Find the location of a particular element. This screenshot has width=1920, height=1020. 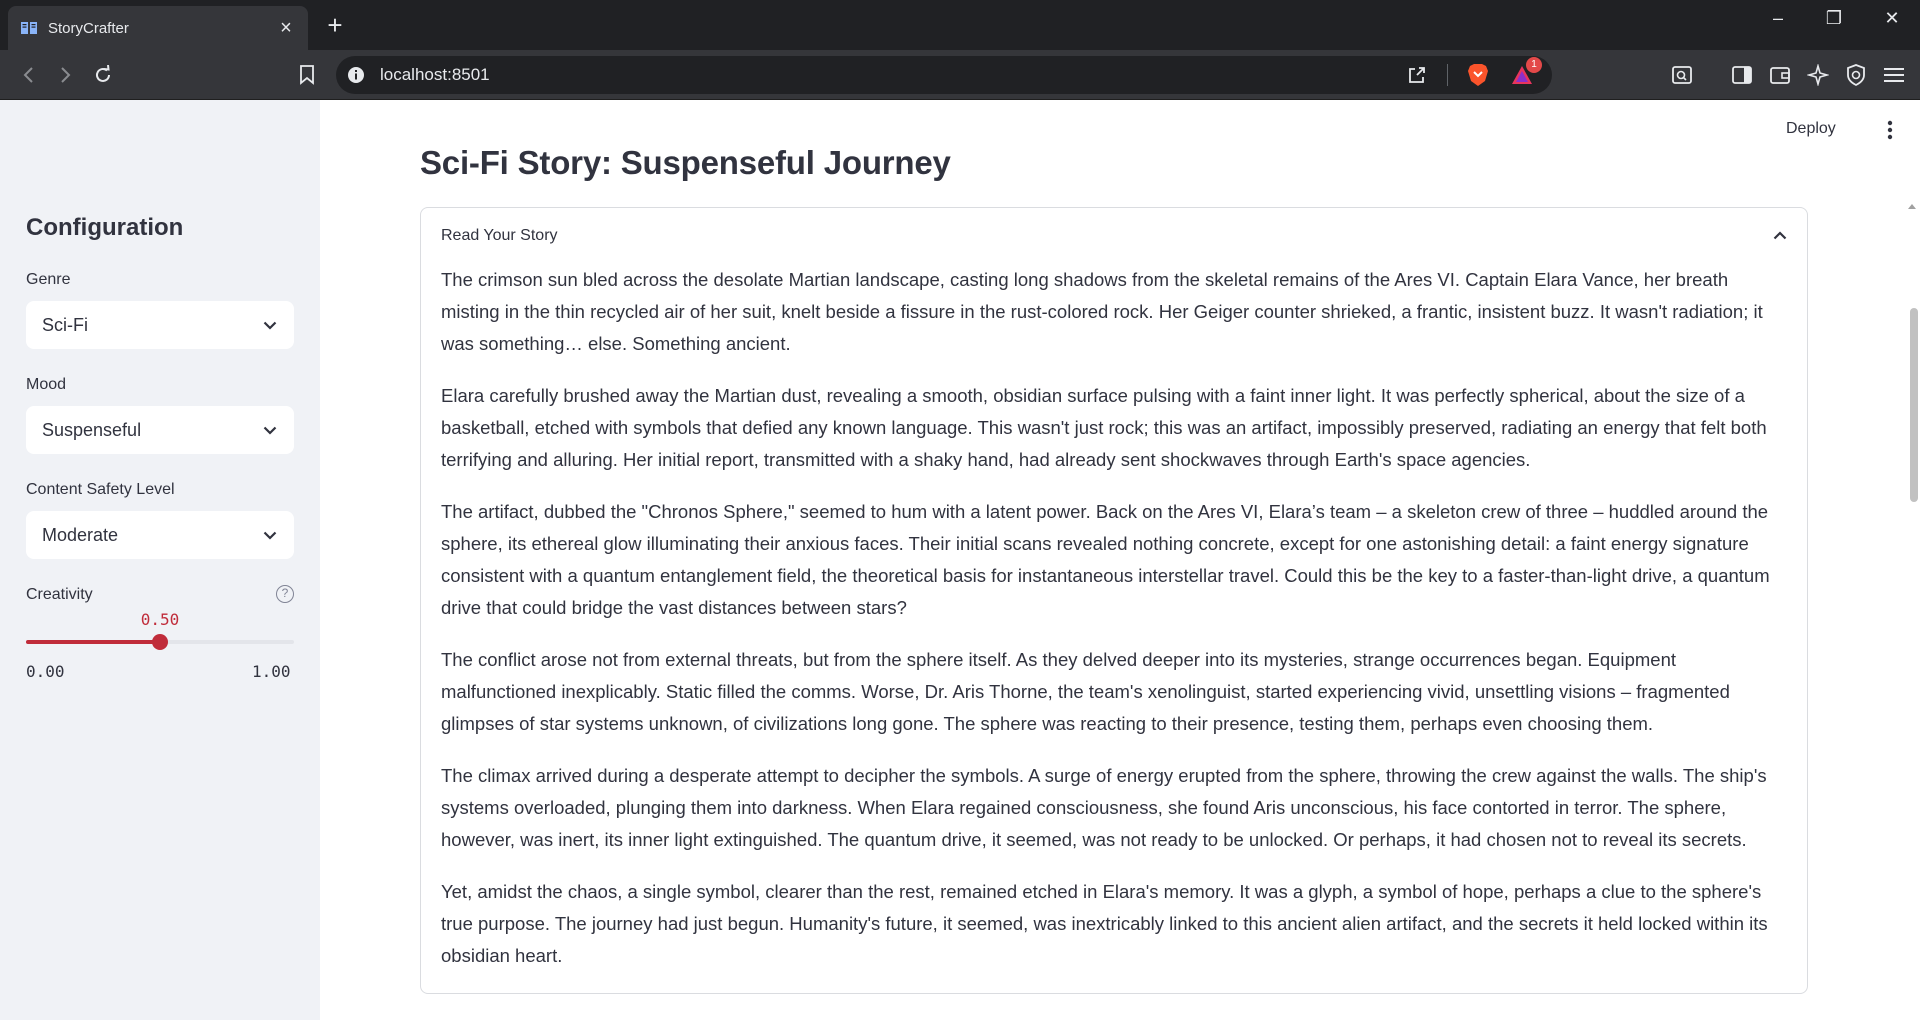

book-icon is located at coordinates (29, 28).